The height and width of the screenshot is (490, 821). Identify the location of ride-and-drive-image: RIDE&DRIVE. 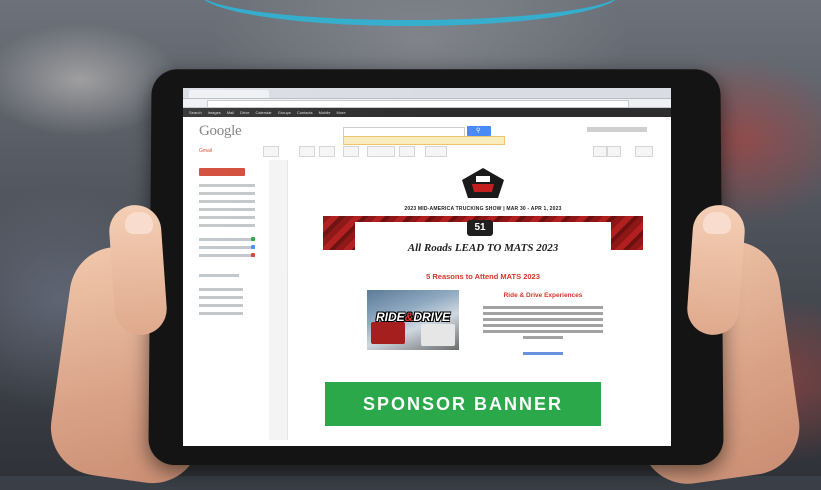
(413, 320).